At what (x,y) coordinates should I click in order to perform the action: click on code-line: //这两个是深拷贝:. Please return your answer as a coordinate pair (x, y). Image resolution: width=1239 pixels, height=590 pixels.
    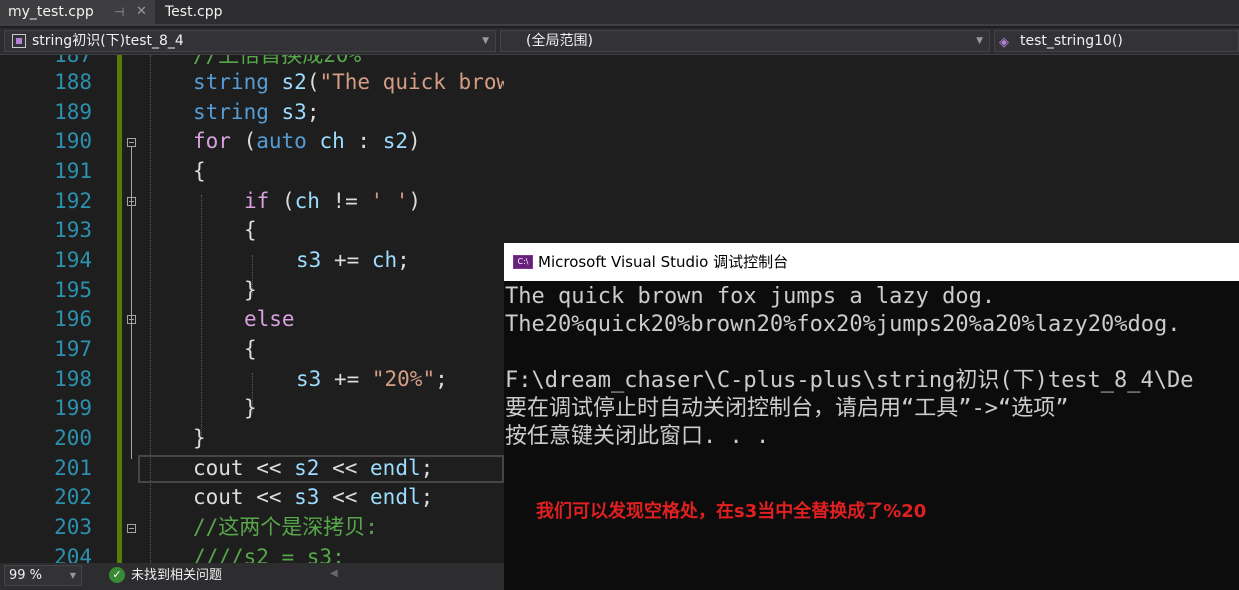
    Looking at the image, I should click on (285, 527).